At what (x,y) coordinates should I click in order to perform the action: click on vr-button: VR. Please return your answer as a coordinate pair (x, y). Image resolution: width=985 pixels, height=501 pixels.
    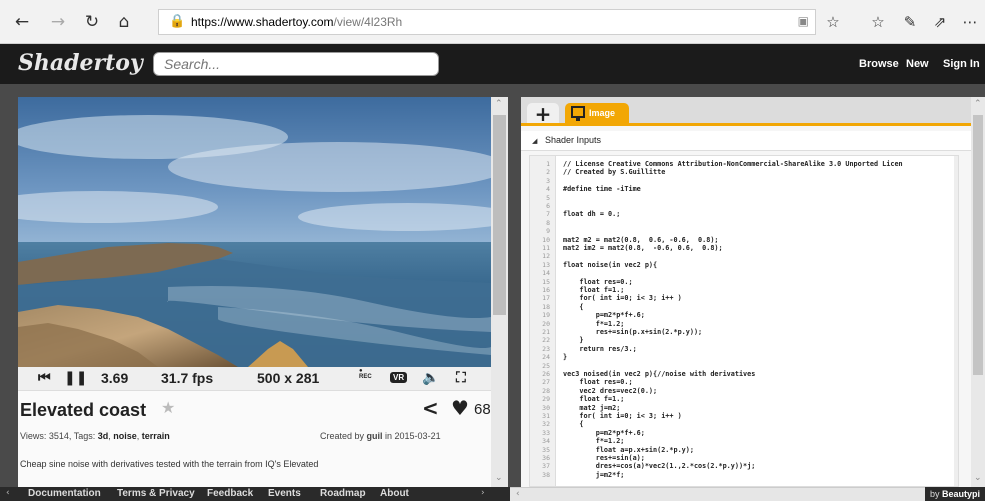
    Looking at the image, I should click on (399, 377).